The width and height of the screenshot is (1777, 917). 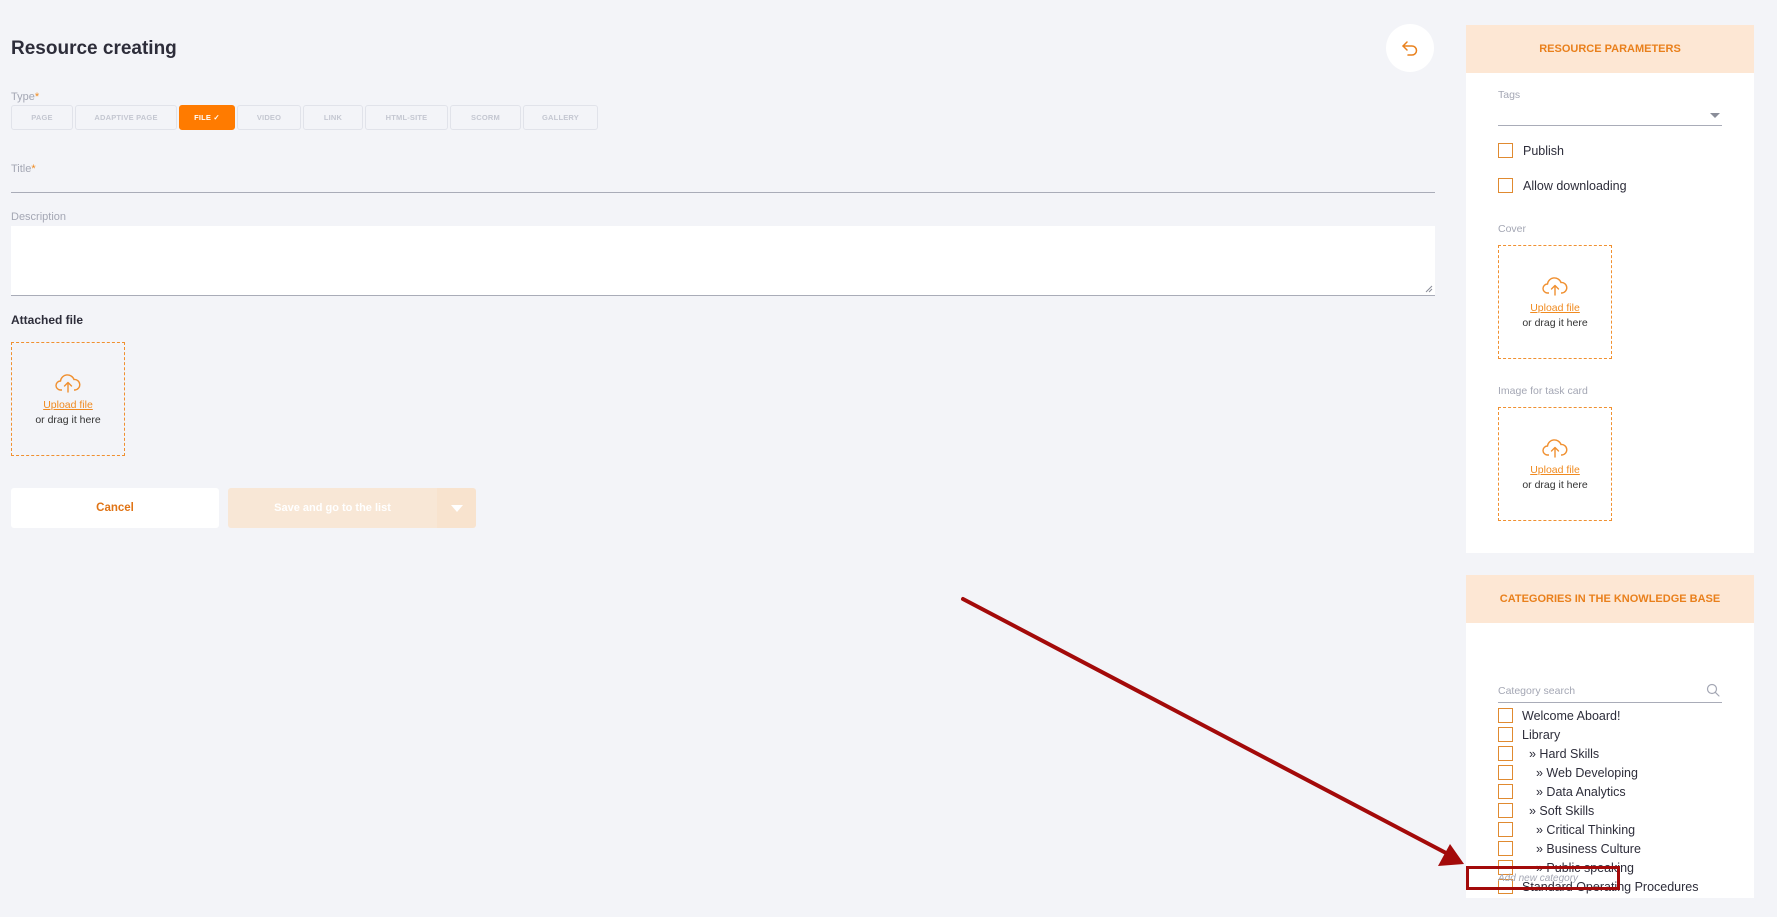 I want to click on publish-checkbox-row: Publish, so click(x=1531, y=150).